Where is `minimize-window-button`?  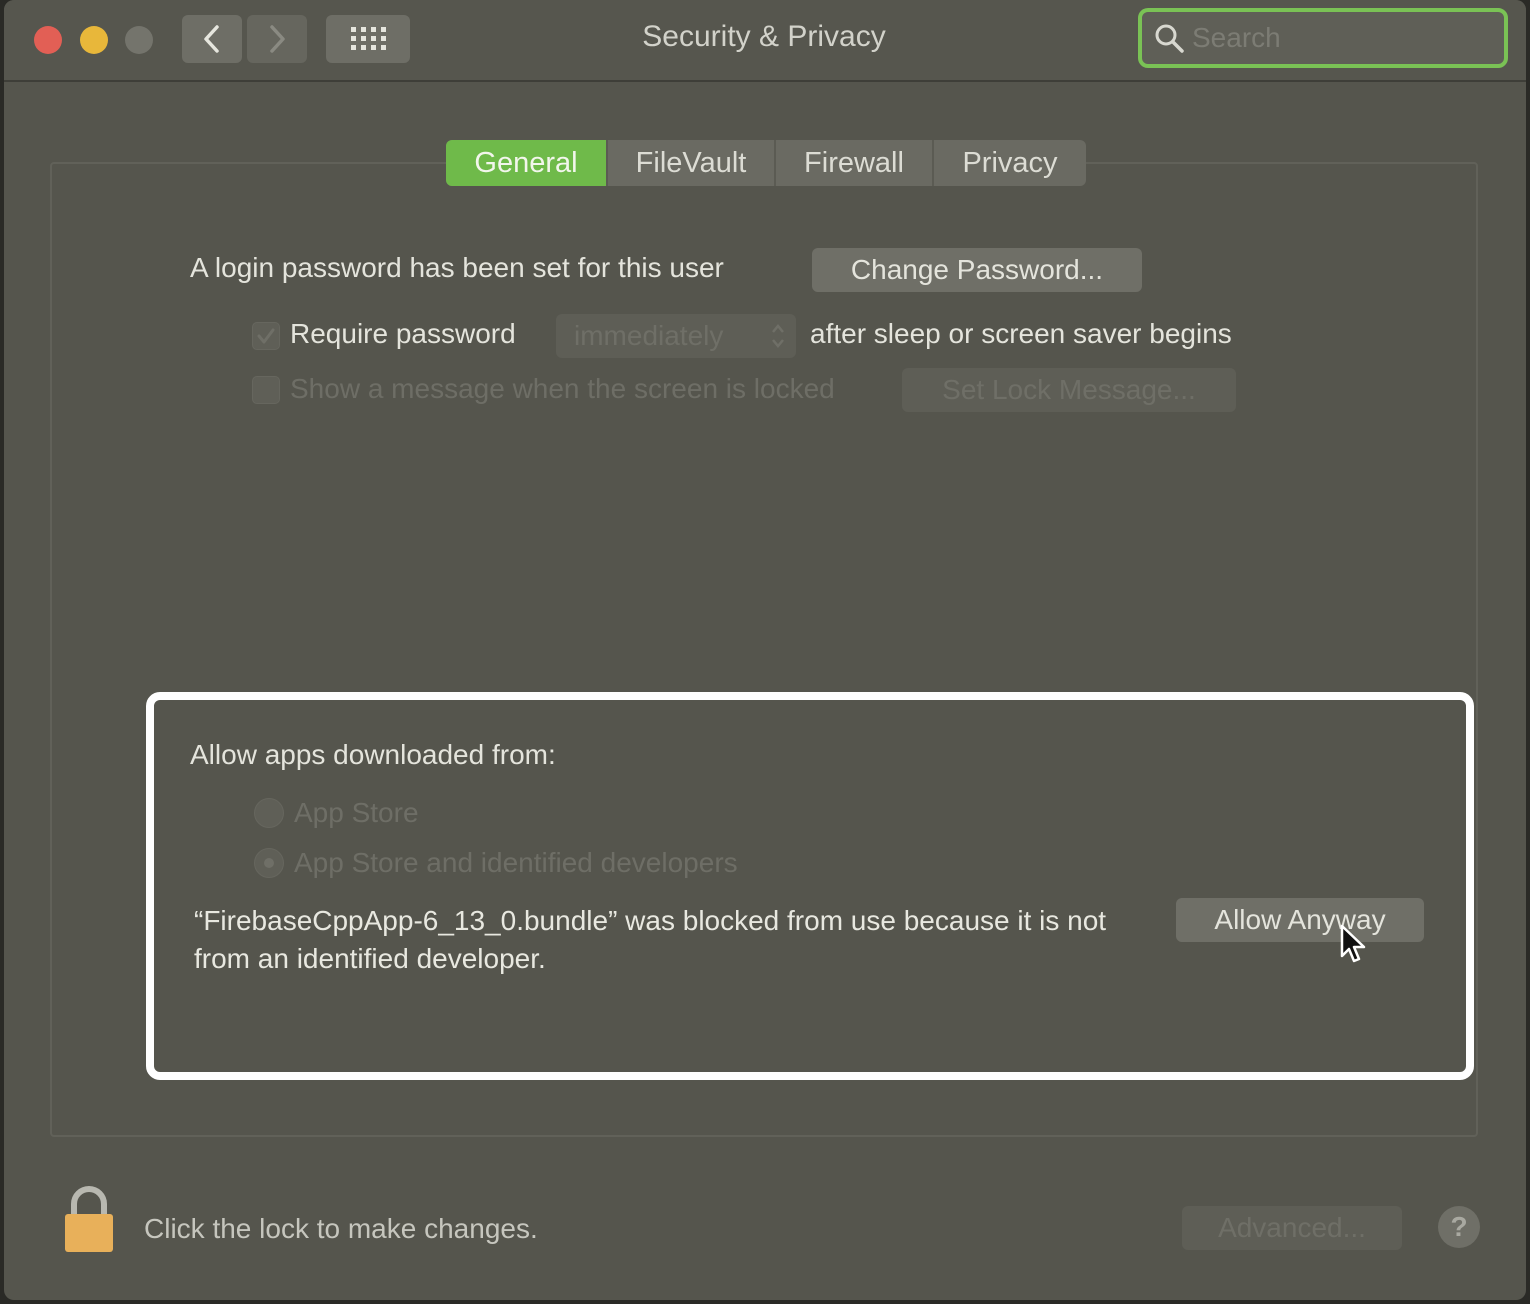 minimize-window-button is located at coordinates (94, 40).